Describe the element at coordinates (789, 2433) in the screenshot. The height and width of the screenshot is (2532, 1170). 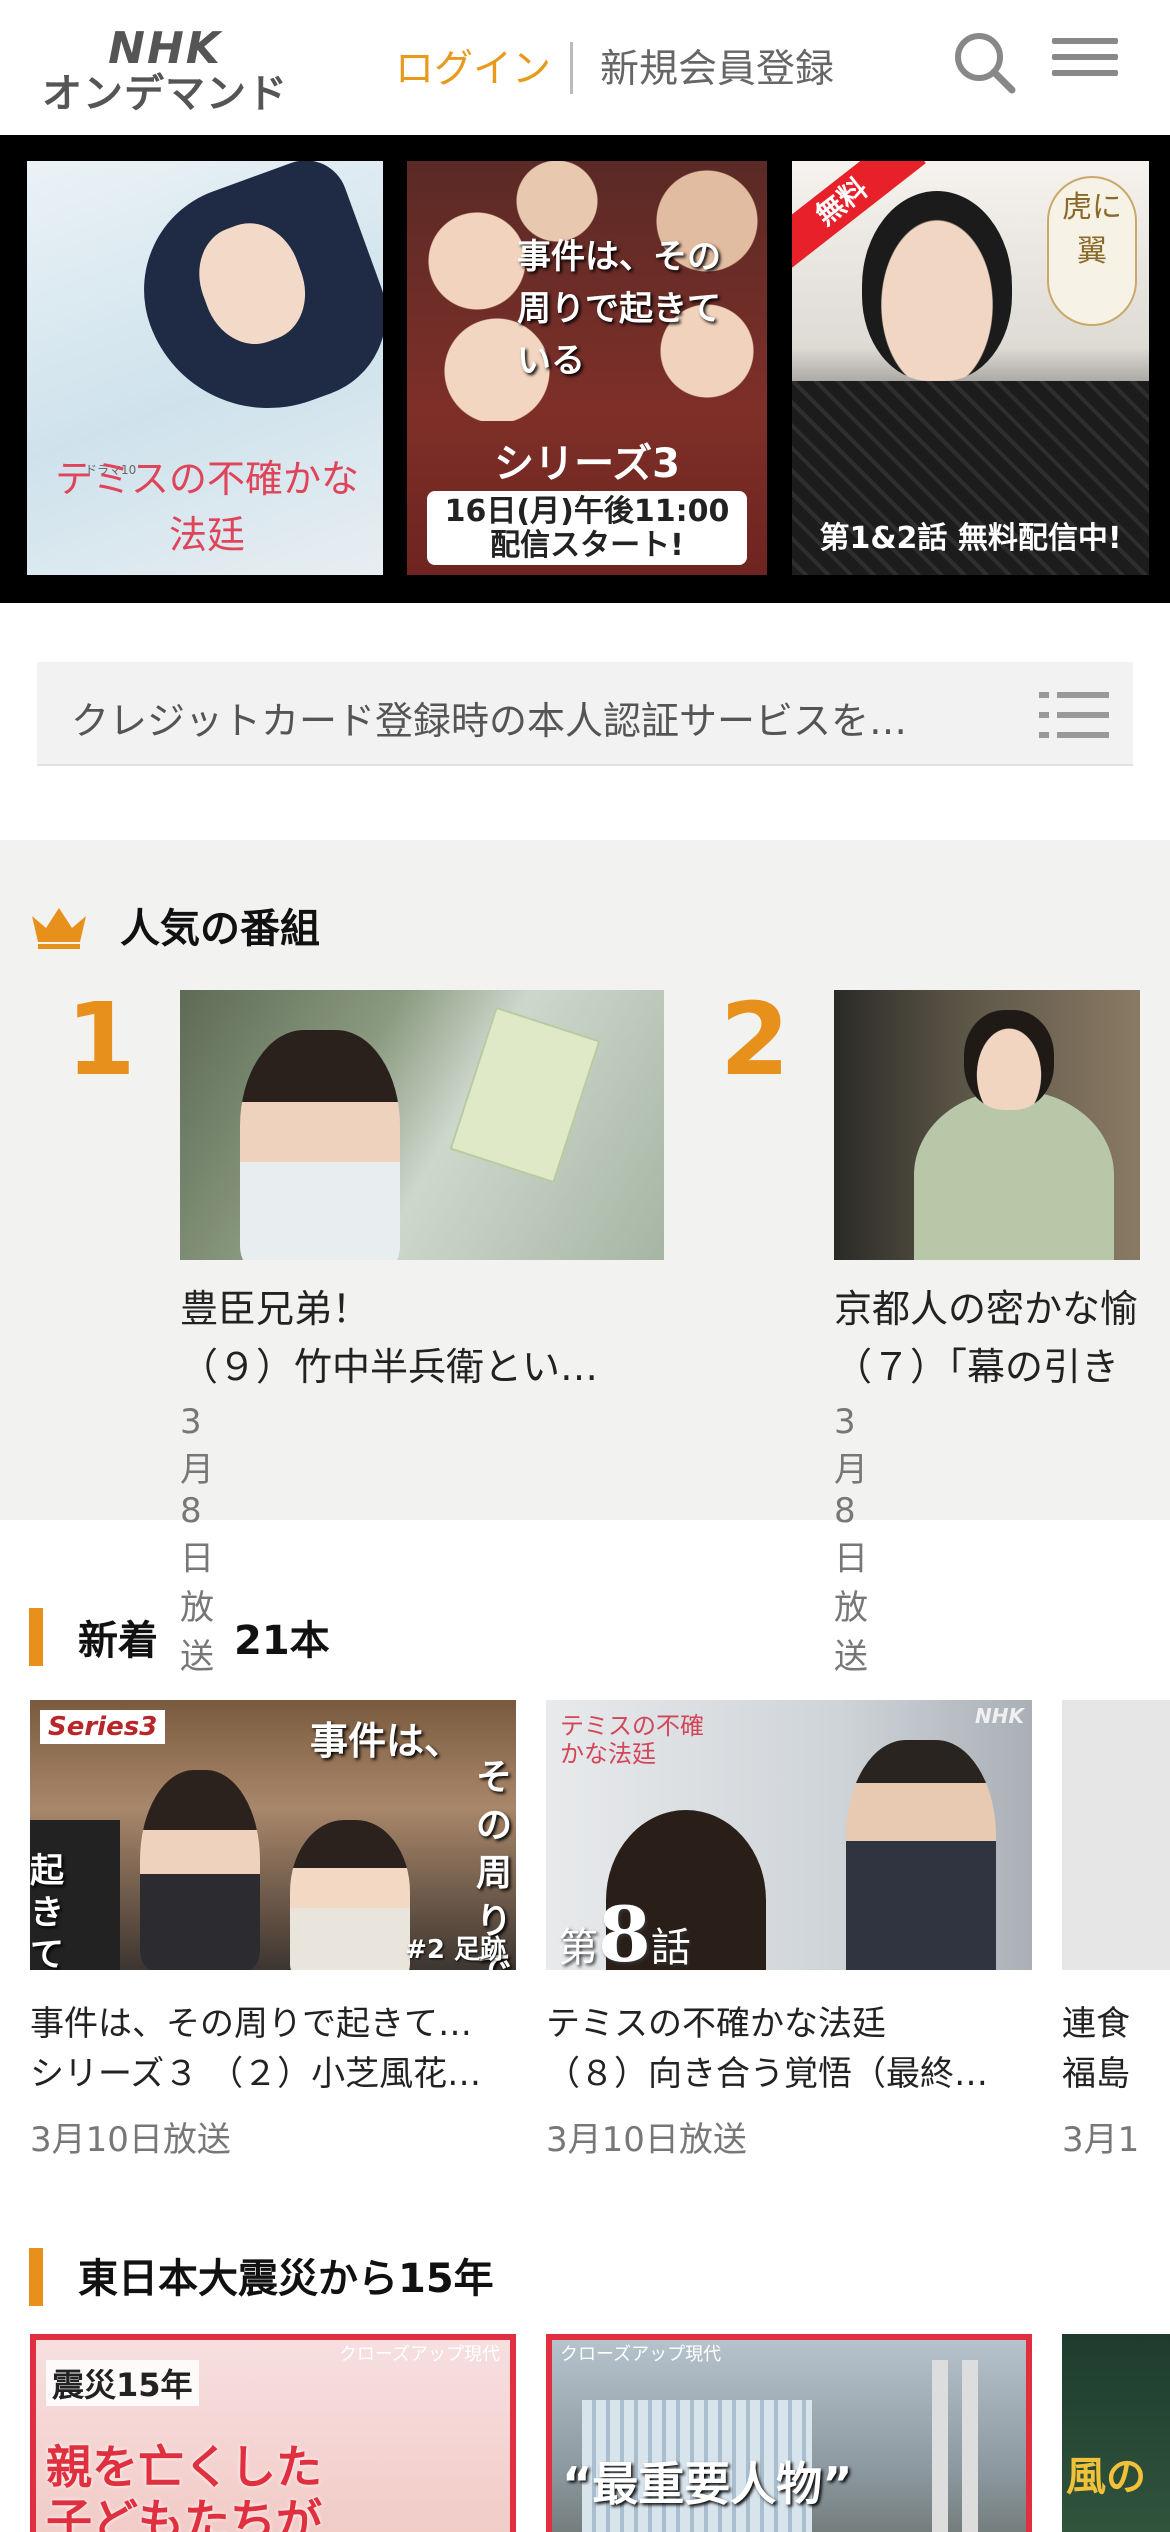
I see `quake-card-thumbnail: クローズアップ現代 “最重要人物”` at that location.